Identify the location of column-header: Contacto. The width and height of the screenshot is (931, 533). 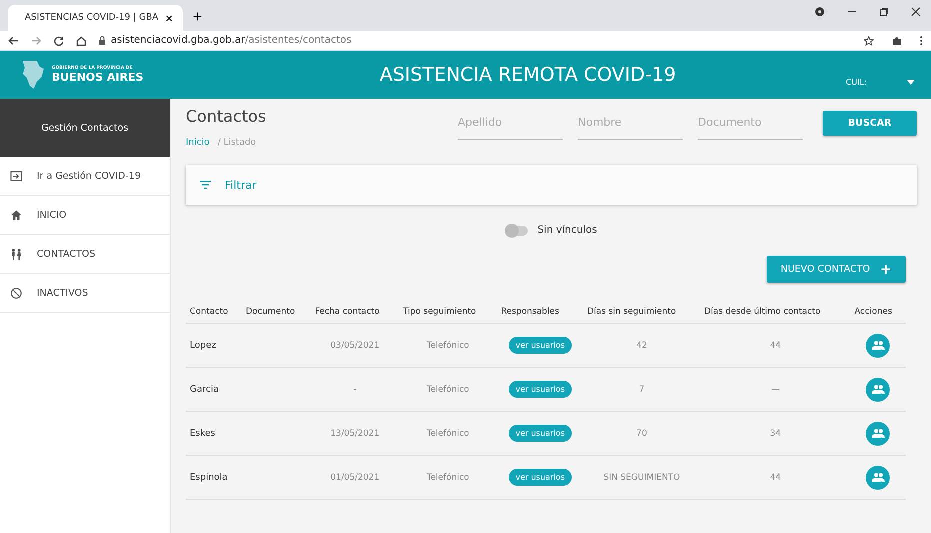
(214, 315).